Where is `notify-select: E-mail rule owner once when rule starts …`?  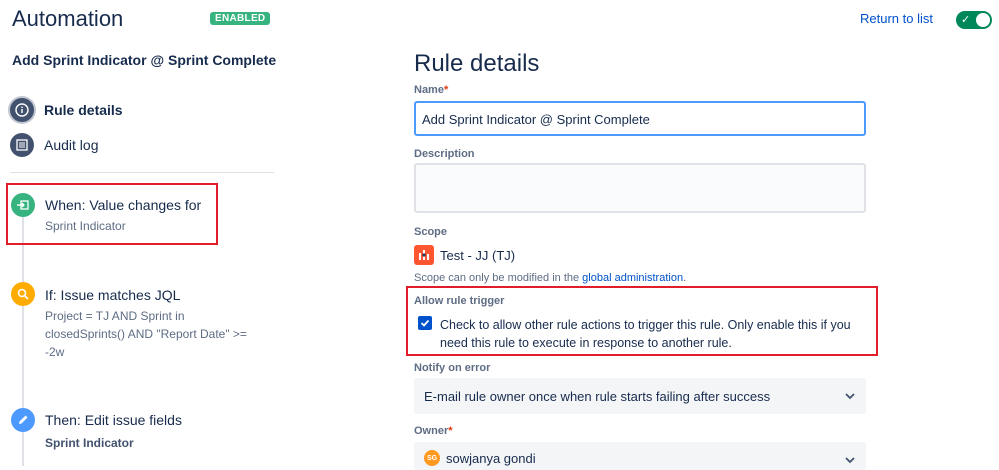
notify-select: E-mail rule owner once when rule starts … is located at coordinates (640, 396).